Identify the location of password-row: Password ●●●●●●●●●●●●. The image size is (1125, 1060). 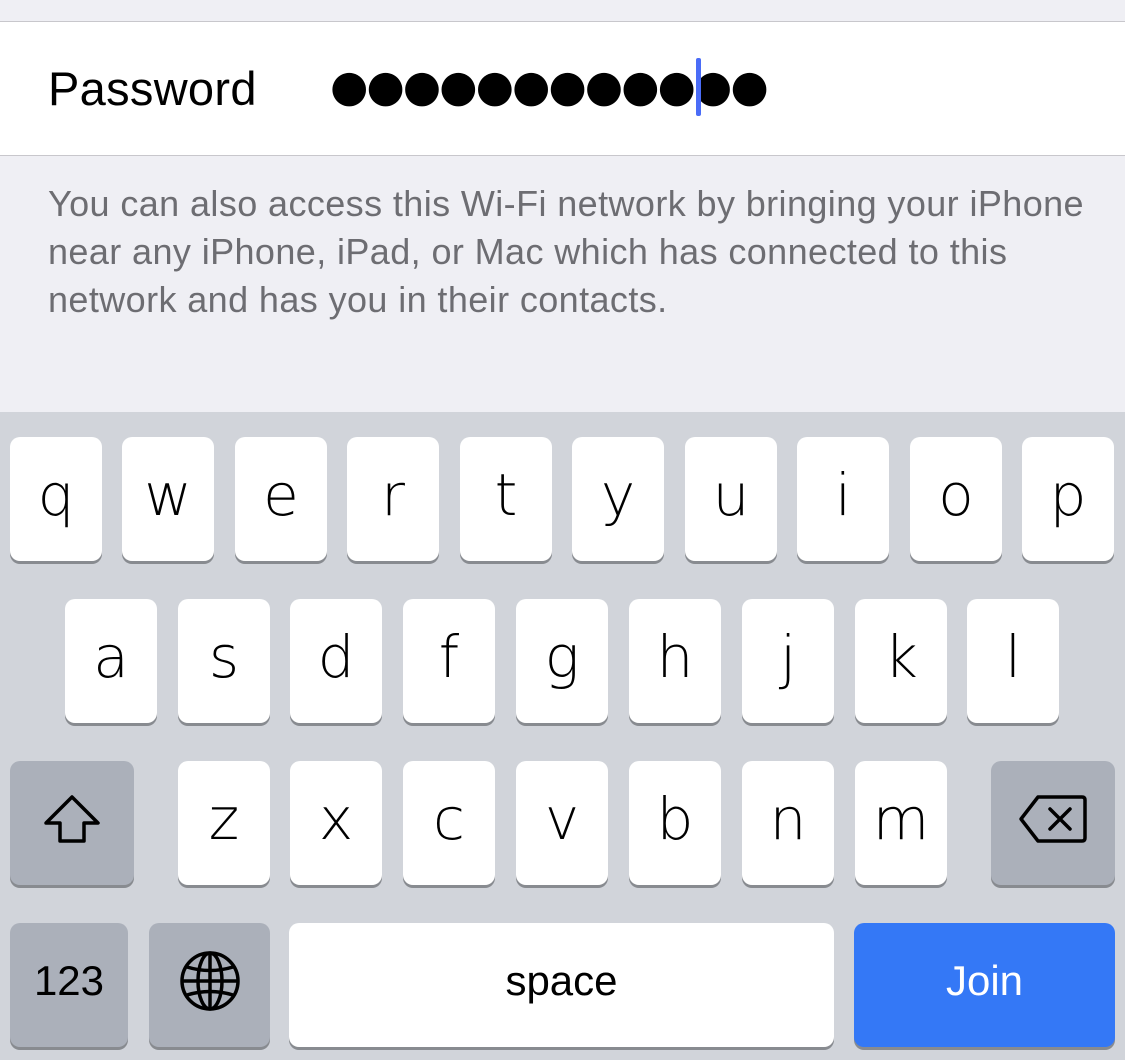
(562, 89).